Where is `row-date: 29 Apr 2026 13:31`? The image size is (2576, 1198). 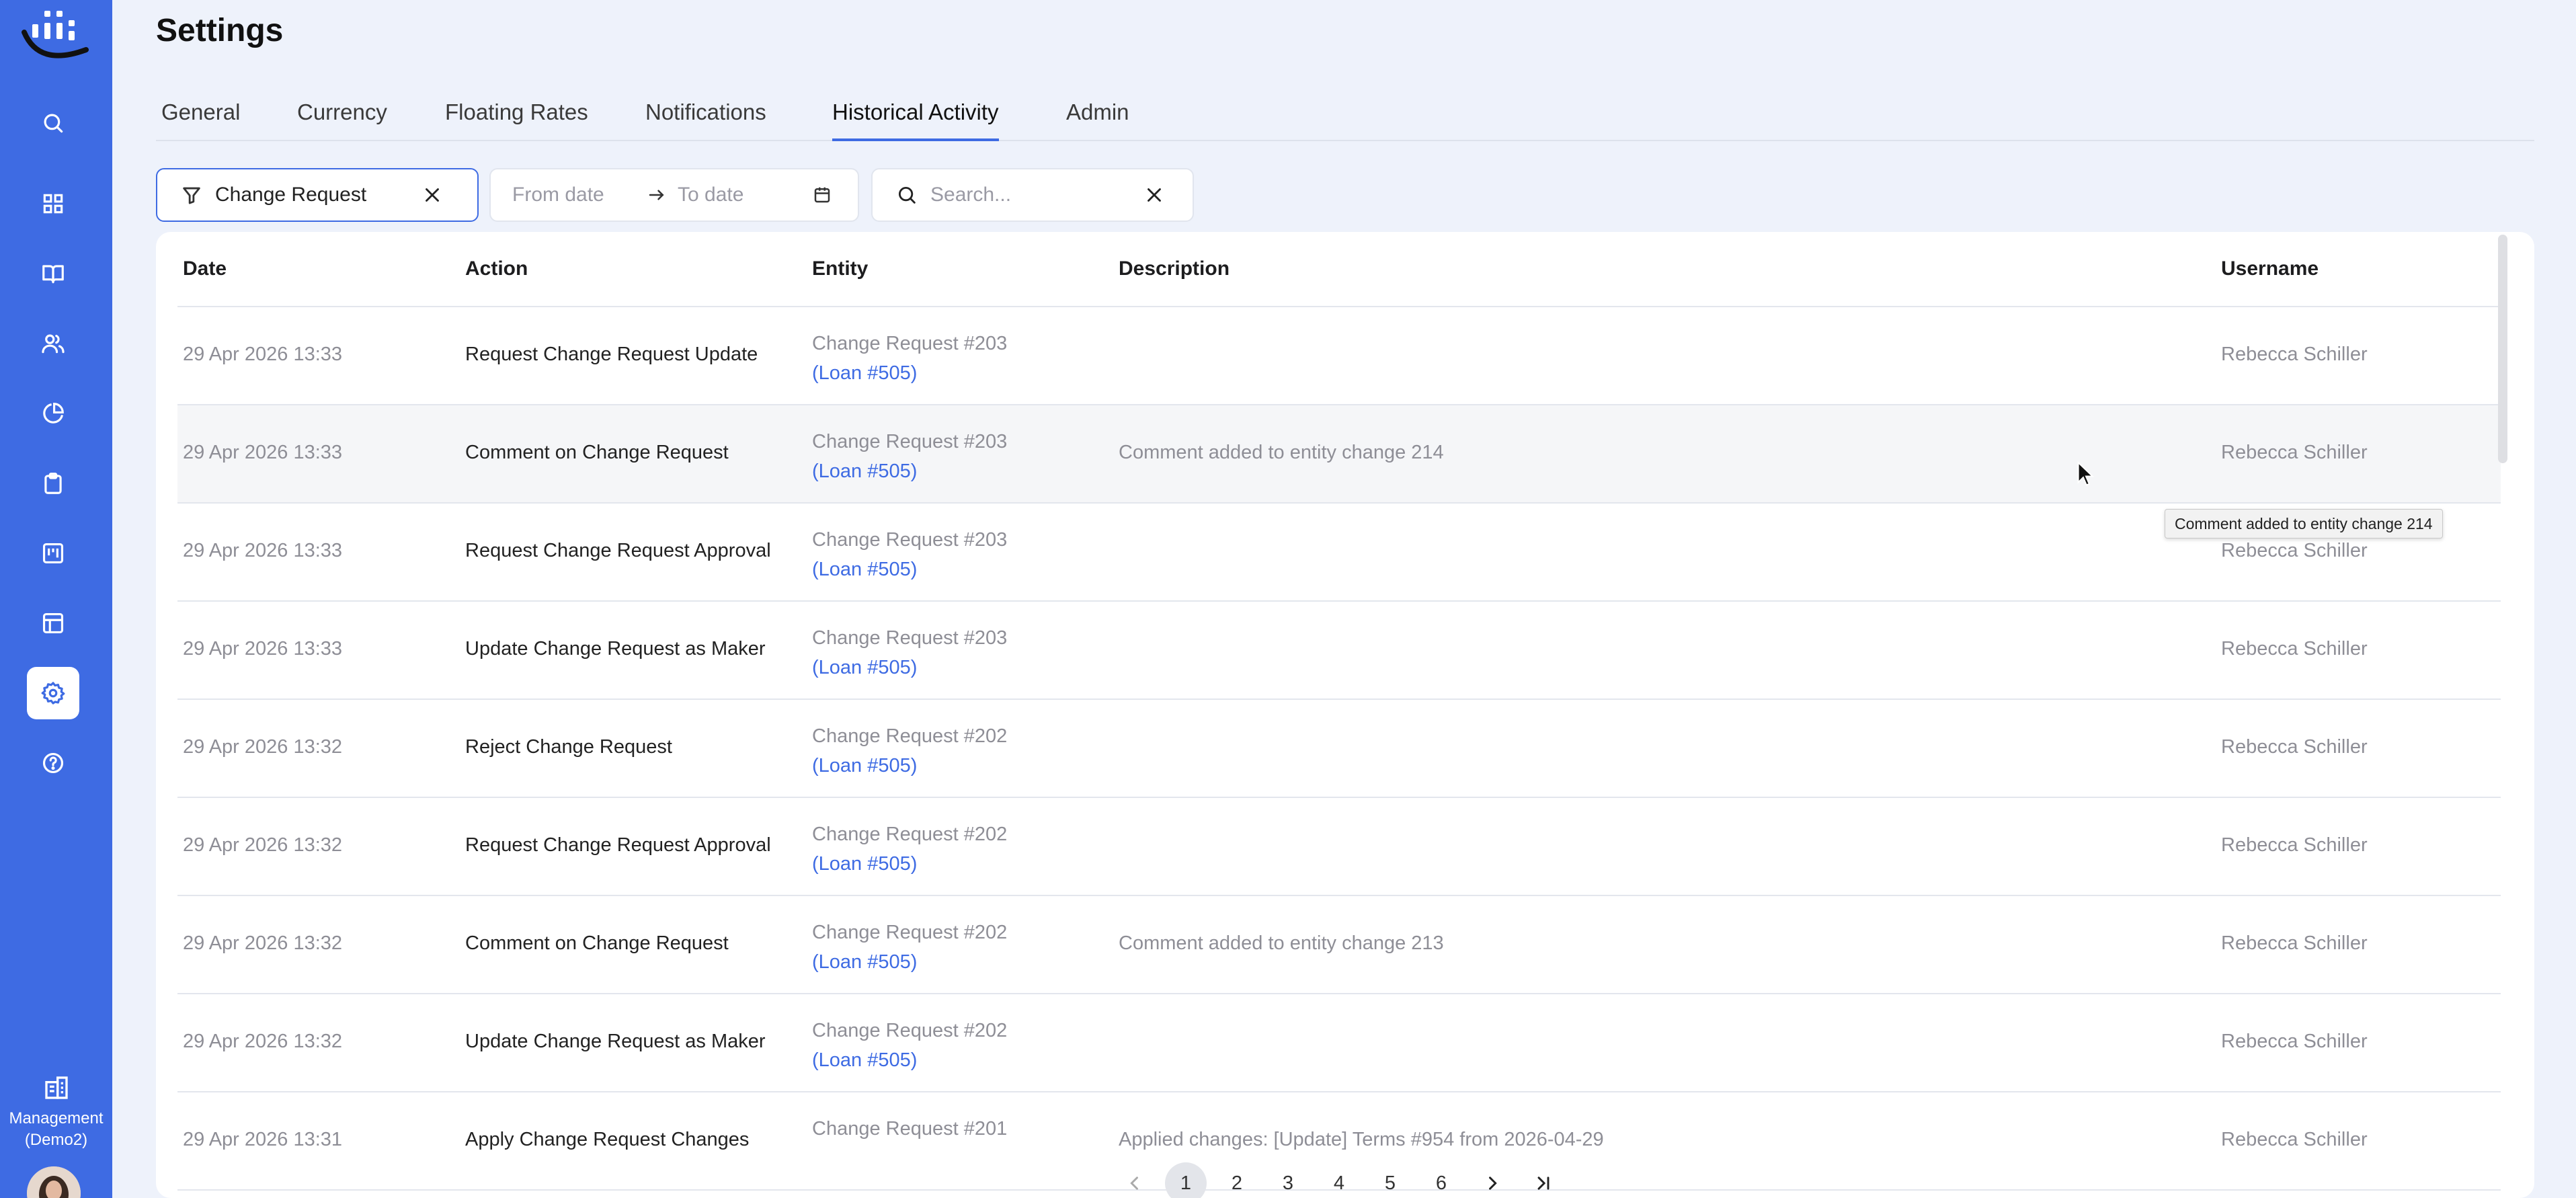
row-date: 29 Apr 2026 13:31 is located at coordinates (263, 1140).